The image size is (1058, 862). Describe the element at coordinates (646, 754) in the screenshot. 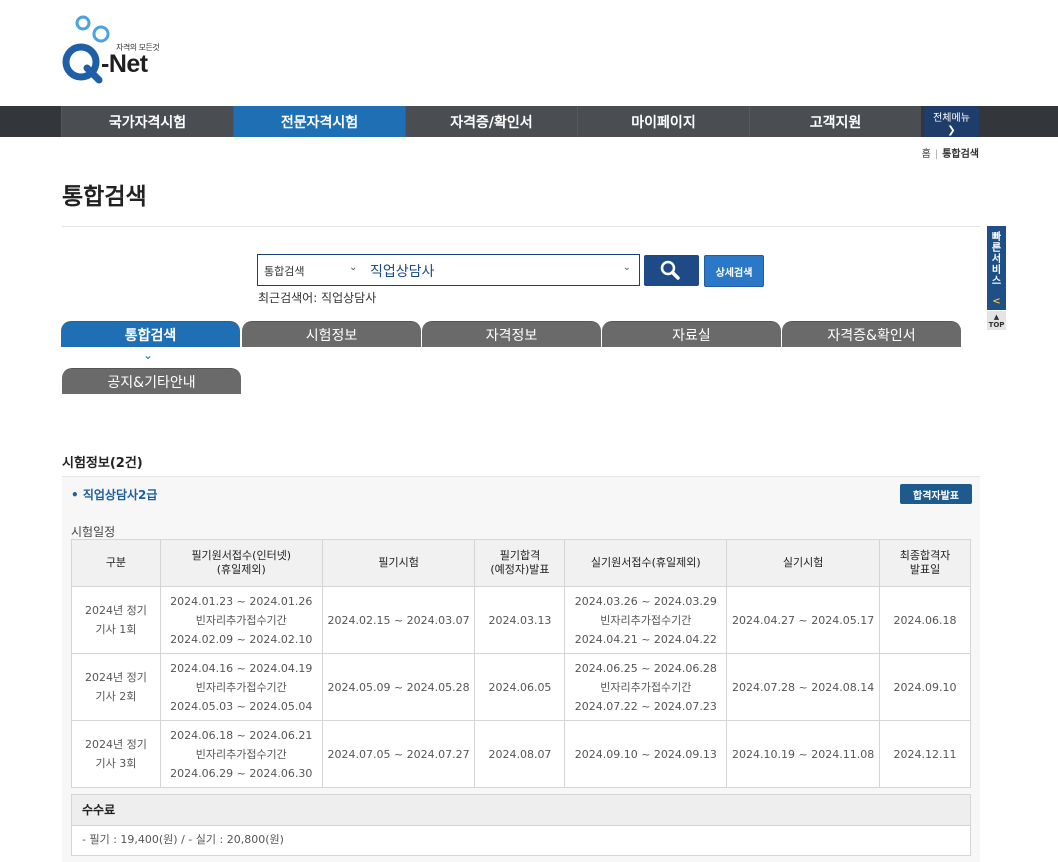

I see `table-cell: 2024.09.10 ~ 2024.09.13` at that location.